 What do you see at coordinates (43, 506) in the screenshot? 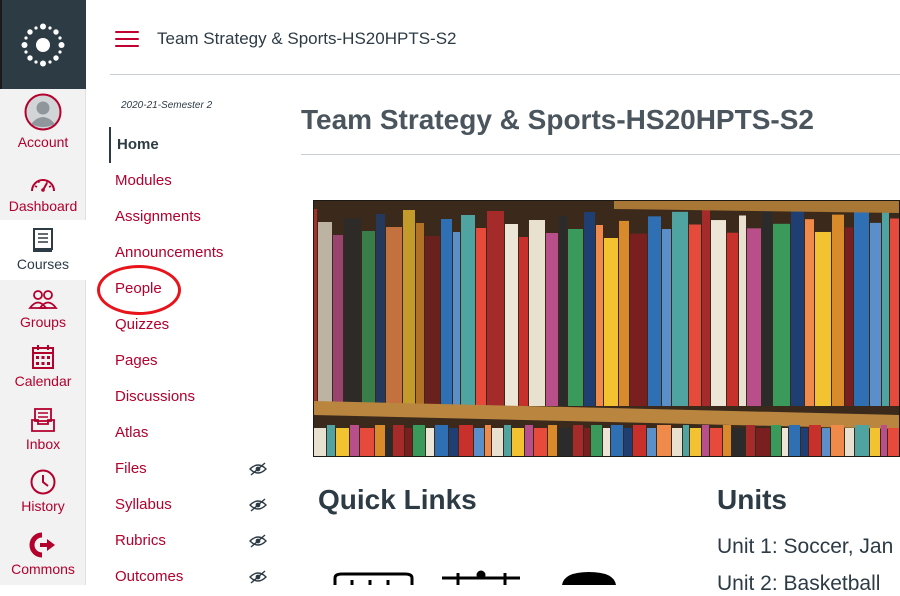
I see `global-nav-label: History` at bounding box center [43, 506].